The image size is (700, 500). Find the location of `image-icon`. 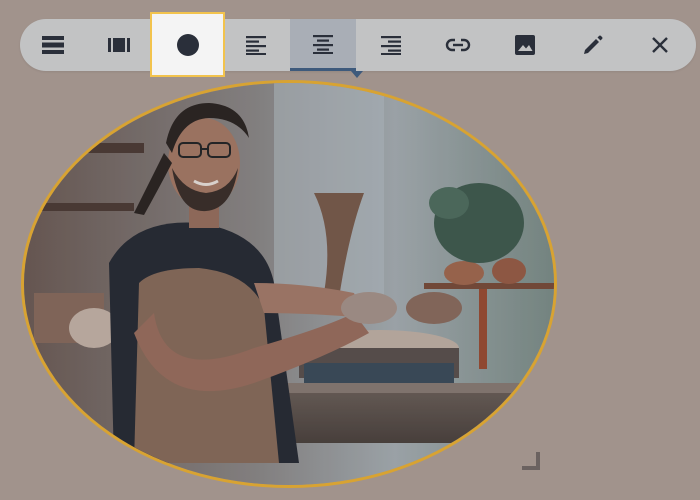

image-icon is located at coordinates (525, 45).